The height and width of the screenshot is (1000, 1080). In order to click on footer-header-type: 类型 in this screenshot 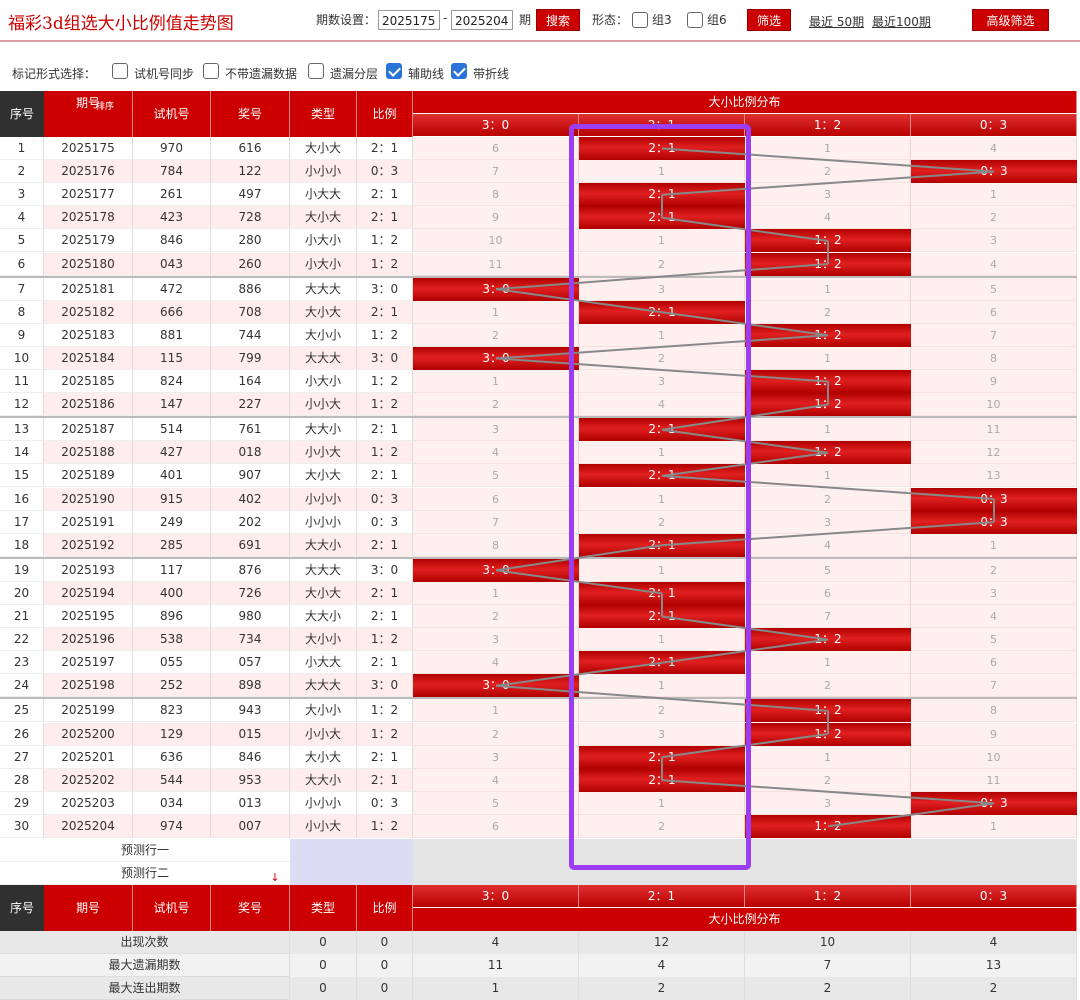, I will do `click(323, 908)`.